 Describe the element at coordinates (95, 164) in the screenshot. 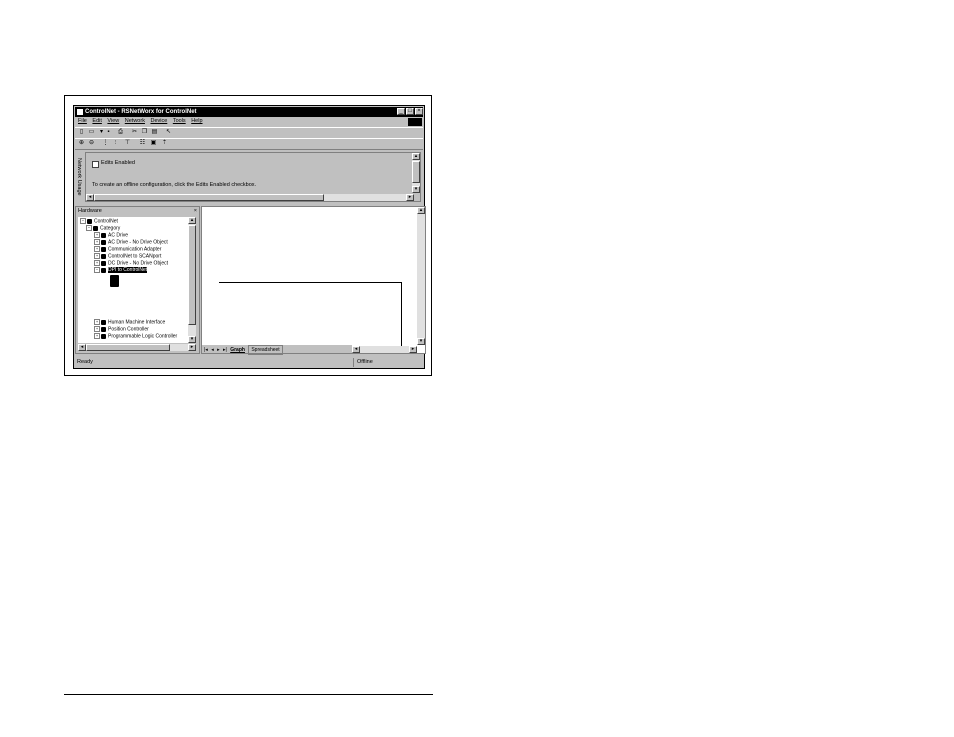

I see `edits-enabled-checkbox` at that location.